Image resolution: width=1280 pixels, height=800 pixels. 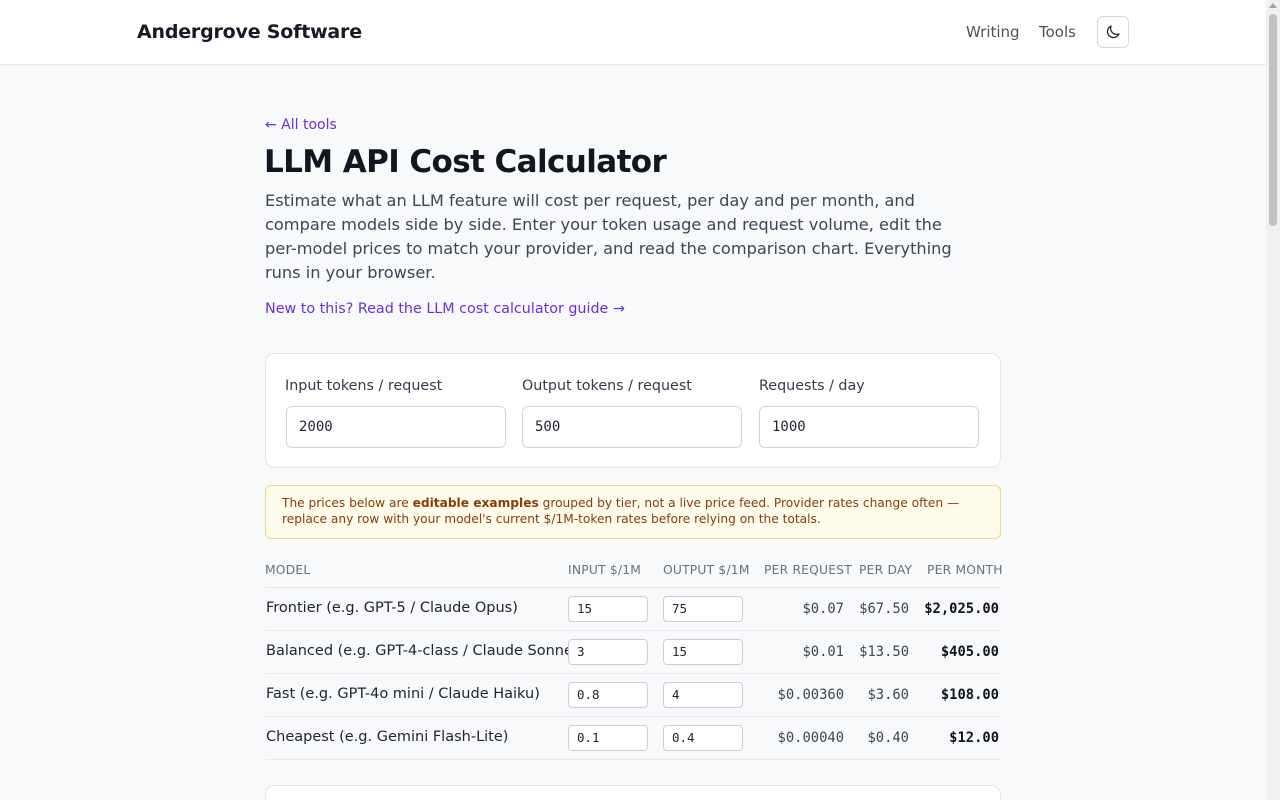 I want to click on col-header-model: MODEL, so click(x=288, y=570).